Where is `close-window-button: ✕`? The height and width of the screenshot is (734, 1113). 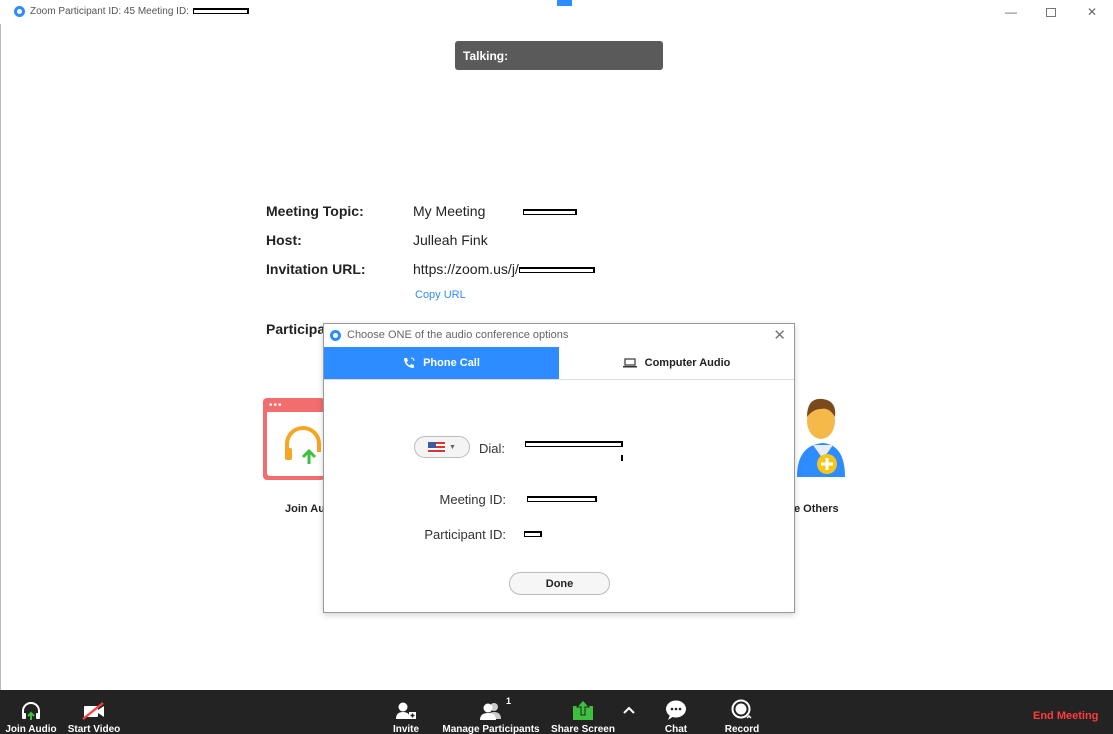 close-window-button: ✕ is located at coordinates (1092, 12).